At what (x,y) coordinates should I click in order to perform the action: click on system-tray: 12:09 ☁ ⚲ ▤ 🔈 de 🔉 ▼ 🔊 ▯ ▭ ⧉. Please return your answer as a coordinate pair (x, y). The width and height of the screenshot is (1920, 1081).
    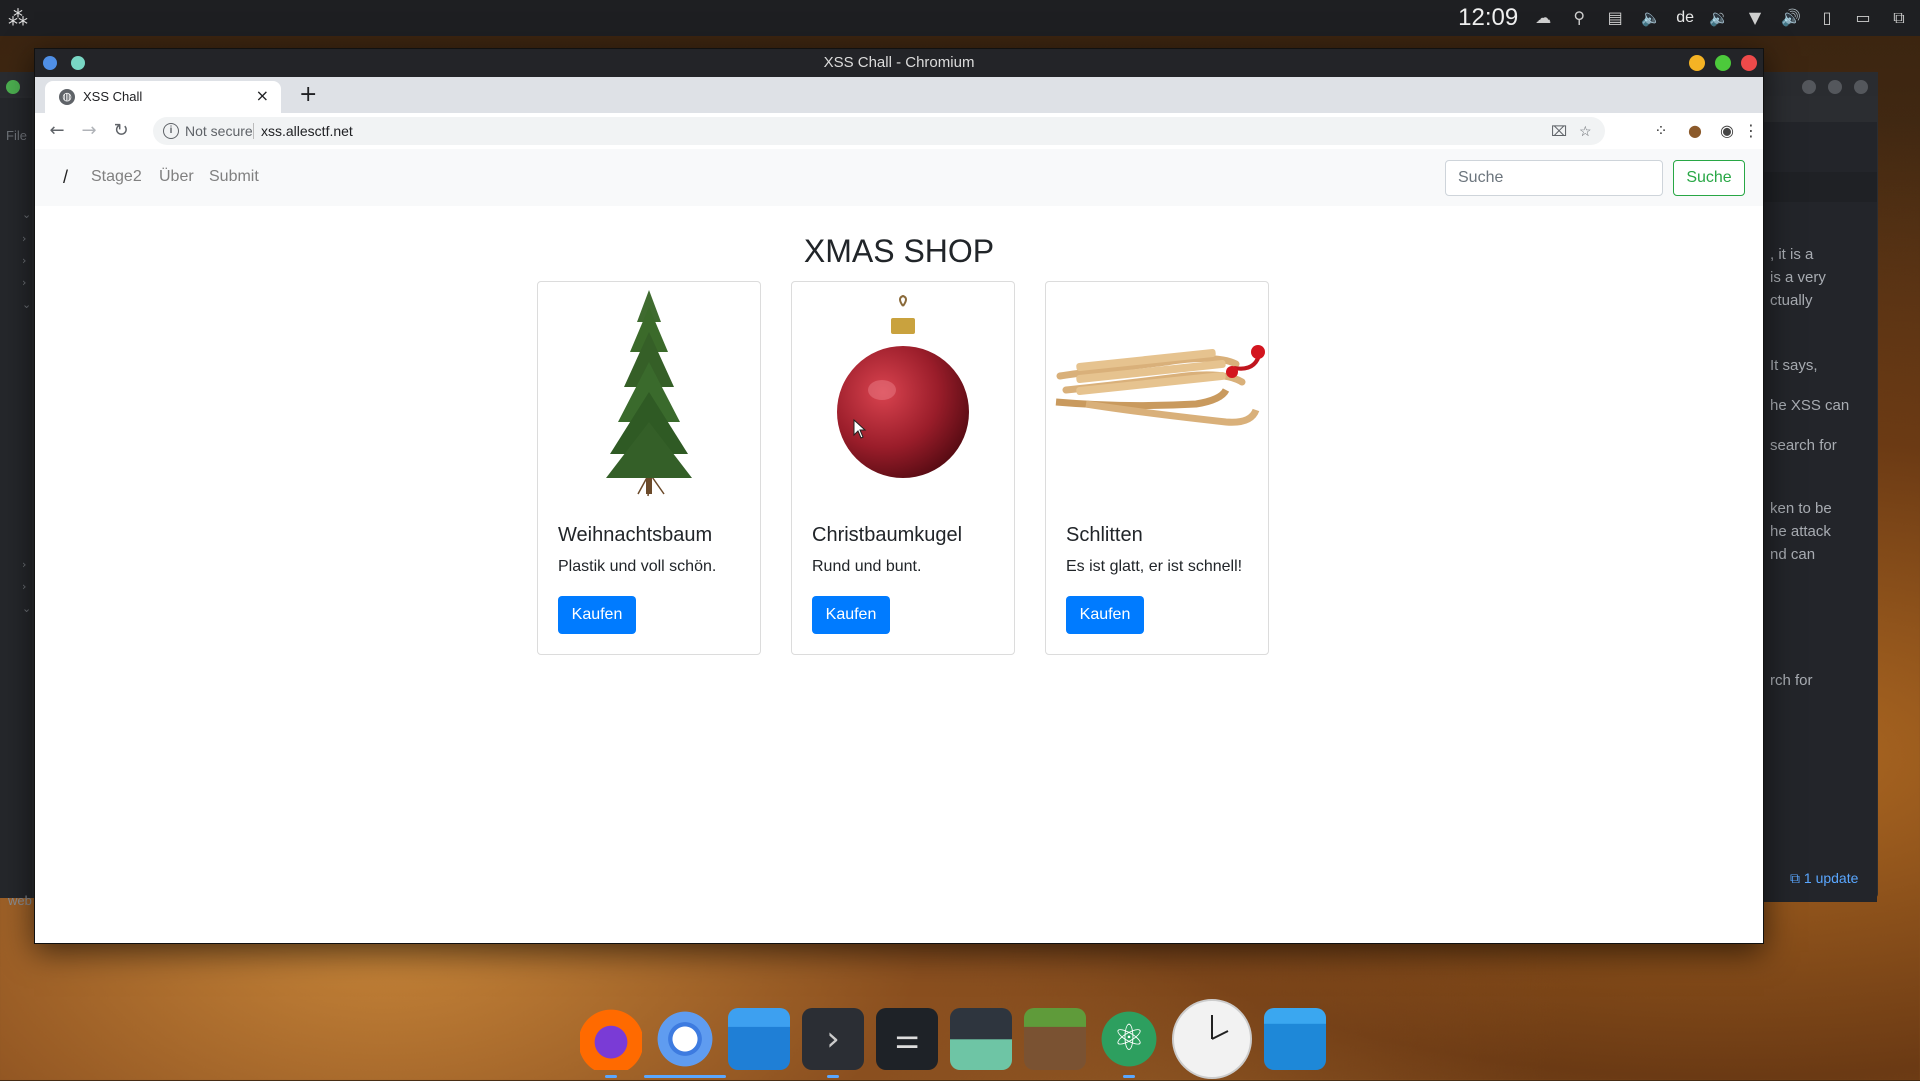
    Looking at the image, I should click on (1684, 18).